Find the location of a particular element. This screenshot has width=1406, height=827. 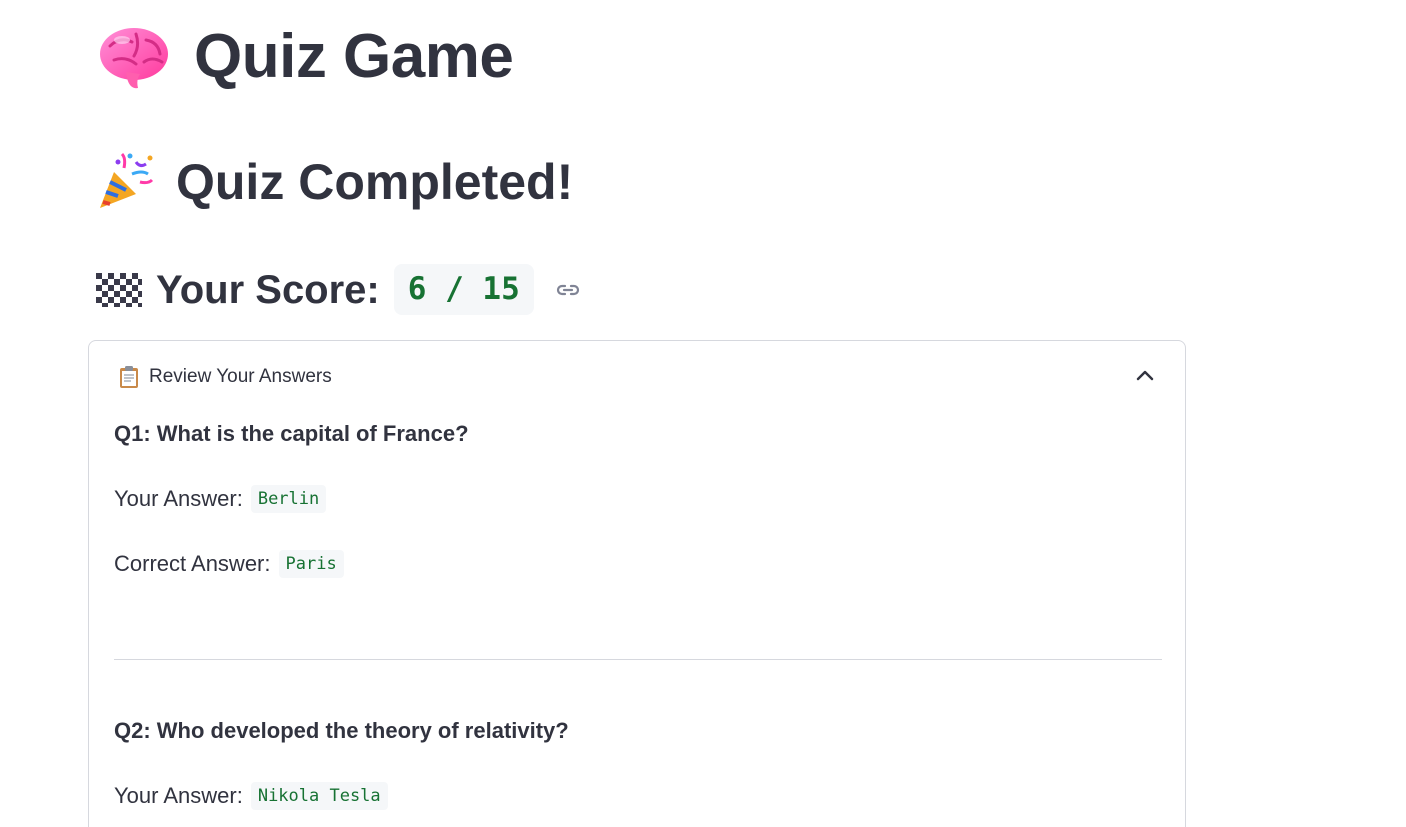

correct-answer-line-1: Correct Answer: Paris is located at coordinates (229, 564).